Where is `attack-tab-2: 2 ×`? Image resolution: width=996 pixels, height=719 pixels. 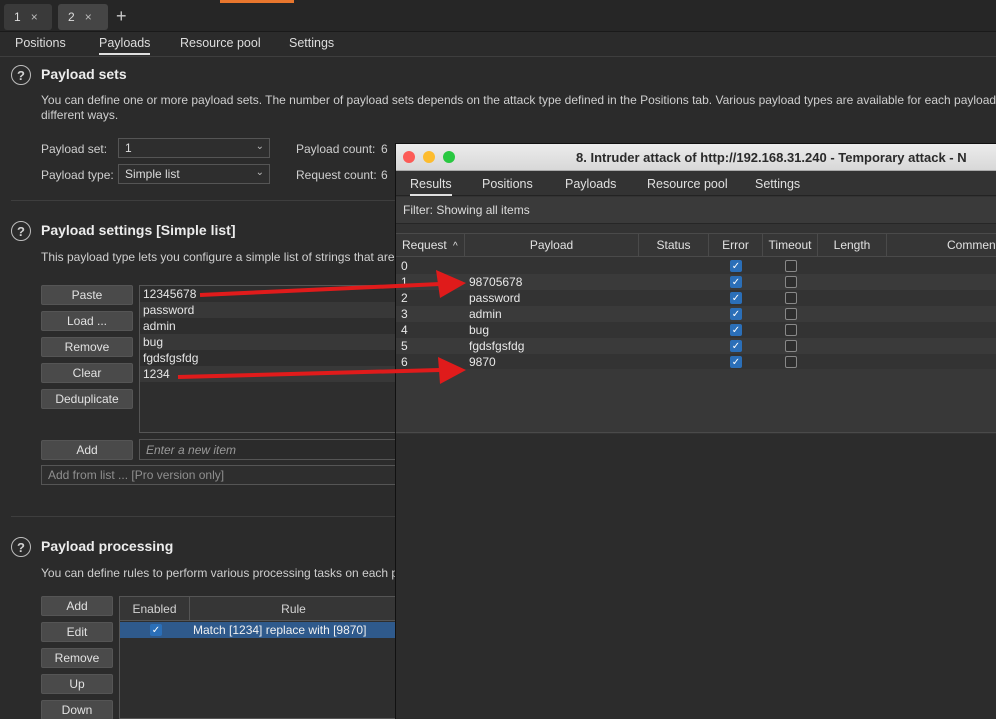
attack-tab-2: 2 × is located at coordinates (83, 17).